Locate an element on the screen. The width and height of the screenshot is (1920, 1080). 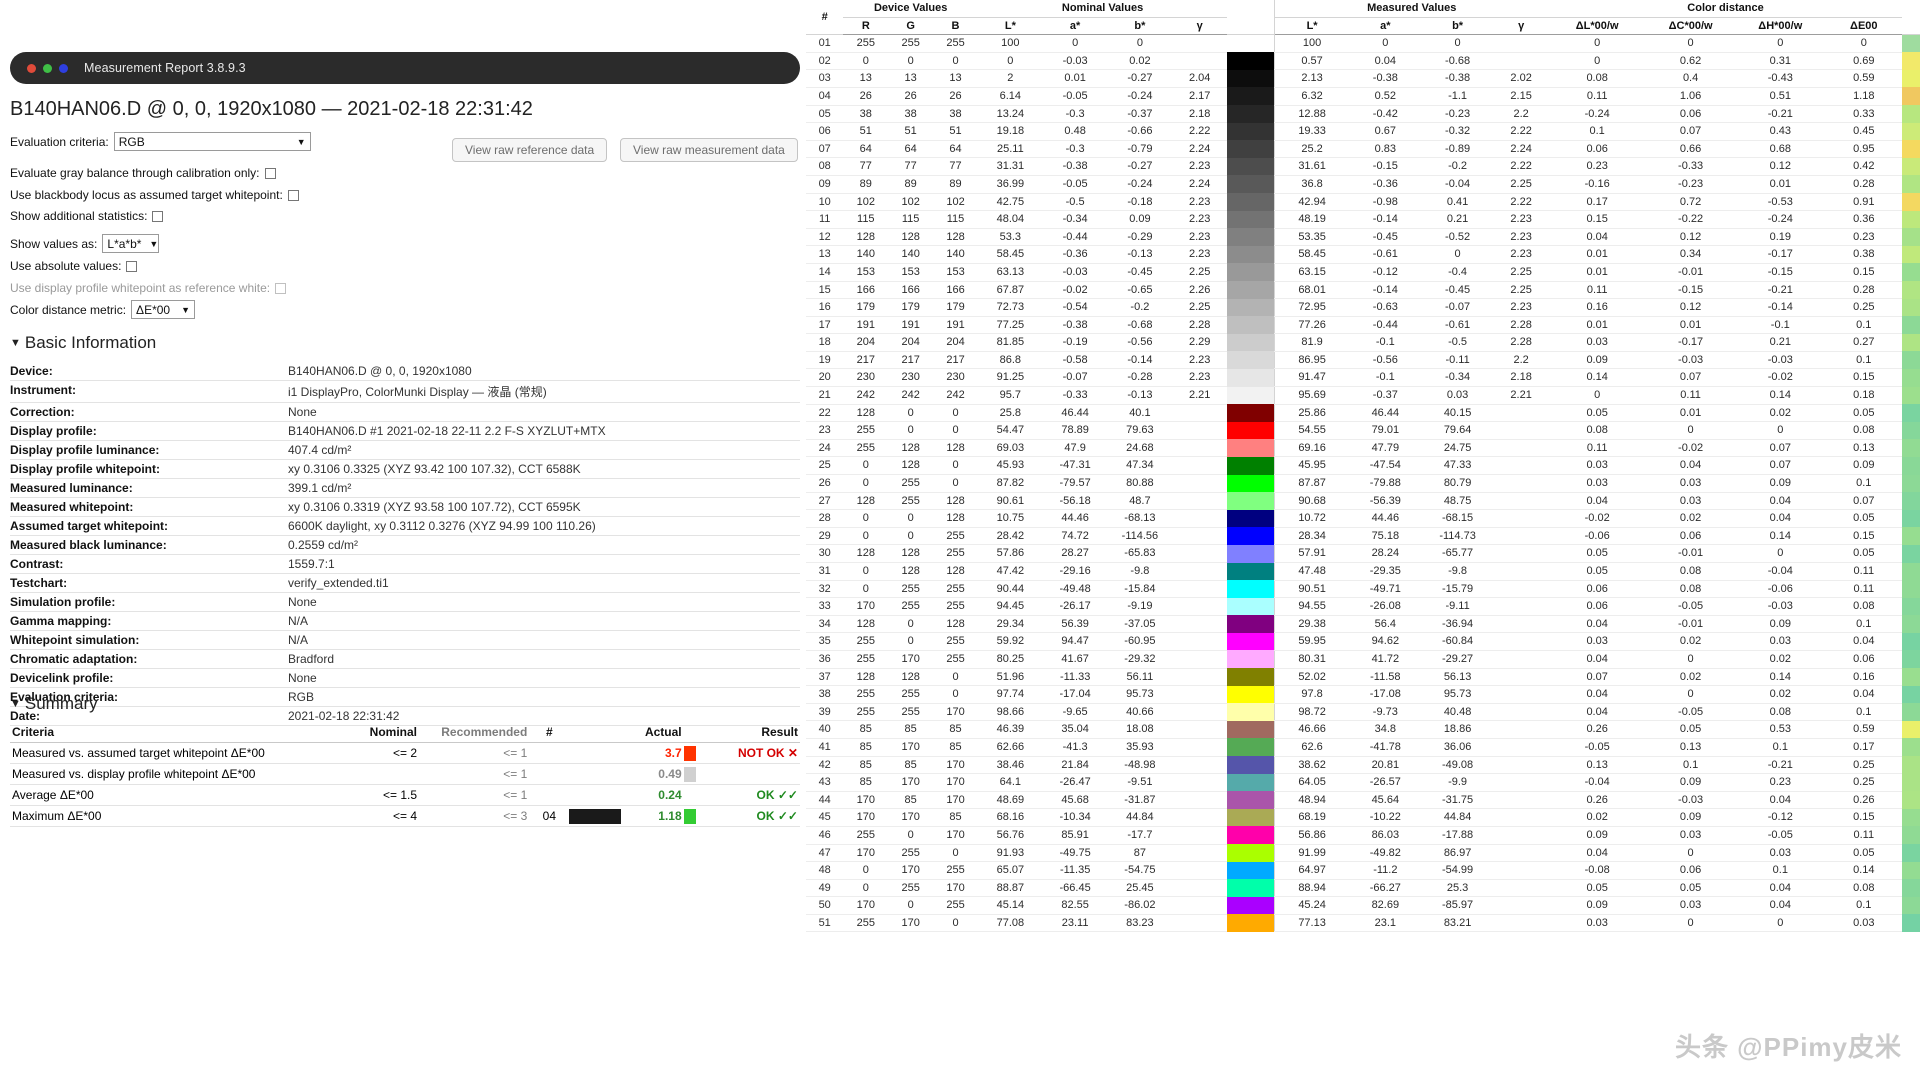
view-raw-reference-label: View raw reference data is located at coordinates (530, 150).